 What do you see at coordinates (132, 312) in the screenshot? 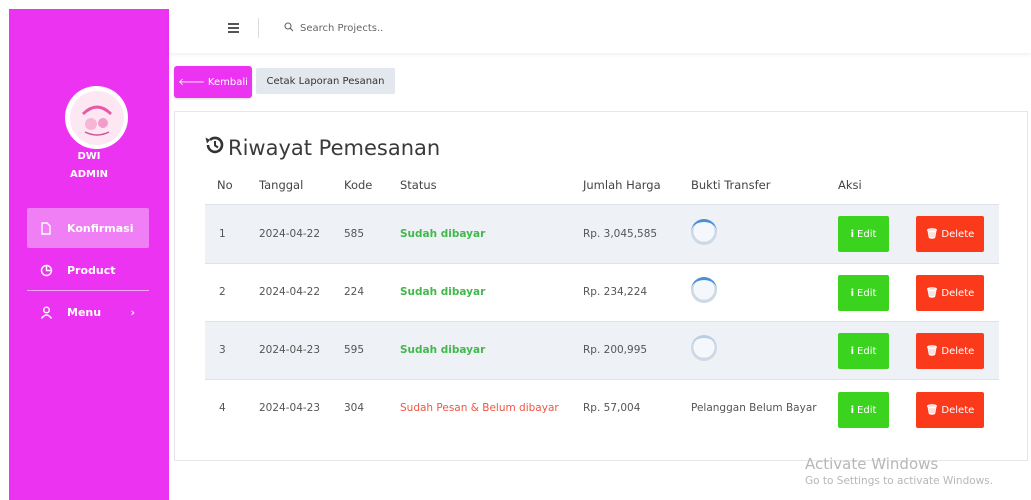
I see `chevron-right-icon: ›` at bounding box center [132, 312].